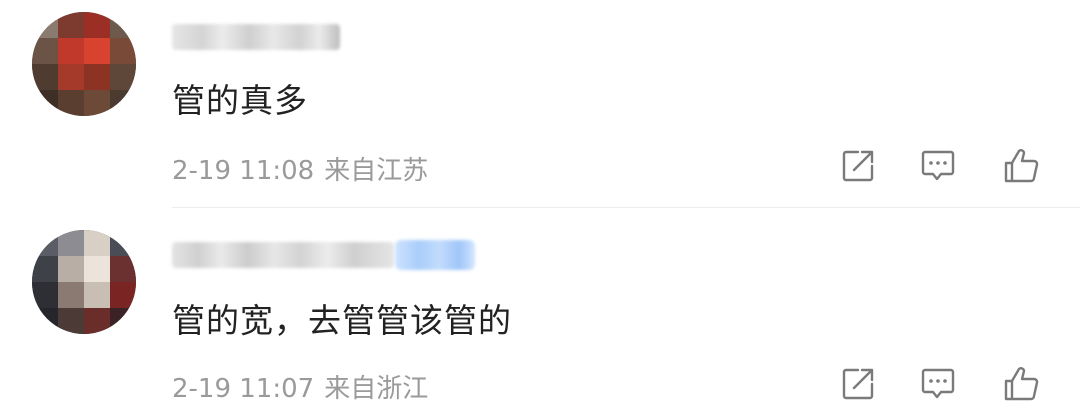 The height and width of the screenshot is (416, 1080). I want to click on comment-meta: 2-19 11:08 来自江苏, so click(300, 168).